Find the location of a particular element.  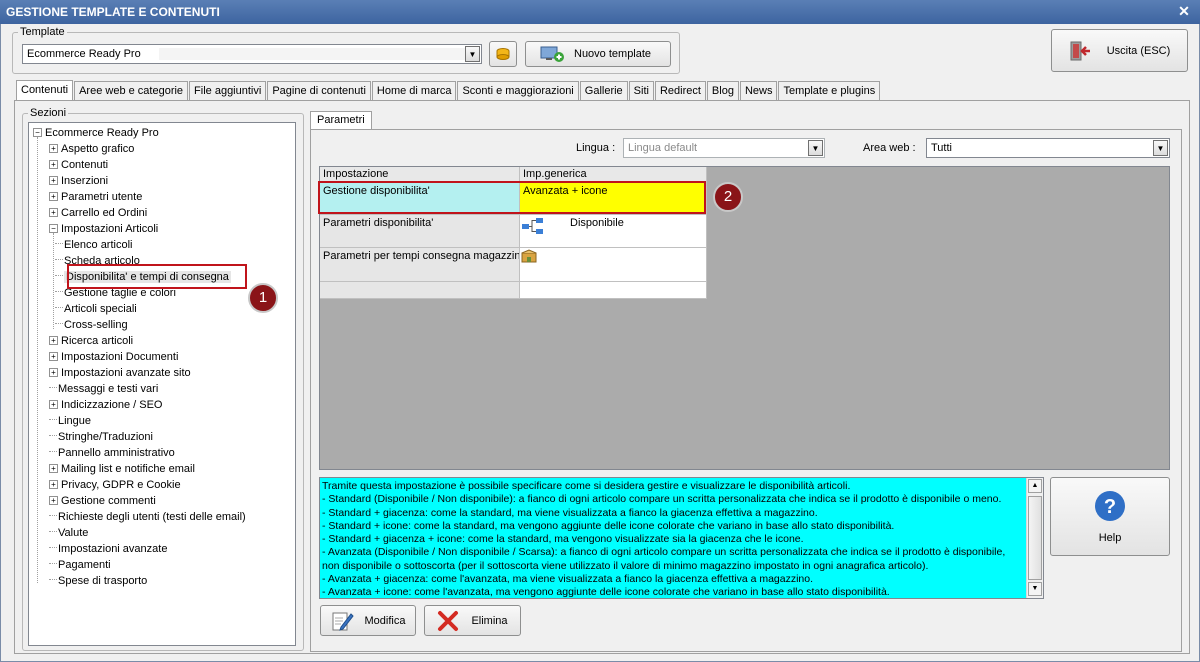

exit-label: Uscita (ESC) is located at coordinates (1138, 50).